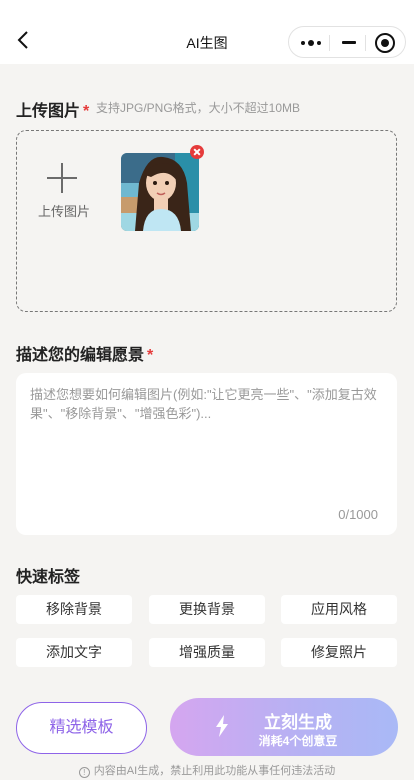 The image size is (414, 780). What do you see at coordinates (222, 726) in the screenshot?
I see `lightning-icon` at bounding box center [222, 726].